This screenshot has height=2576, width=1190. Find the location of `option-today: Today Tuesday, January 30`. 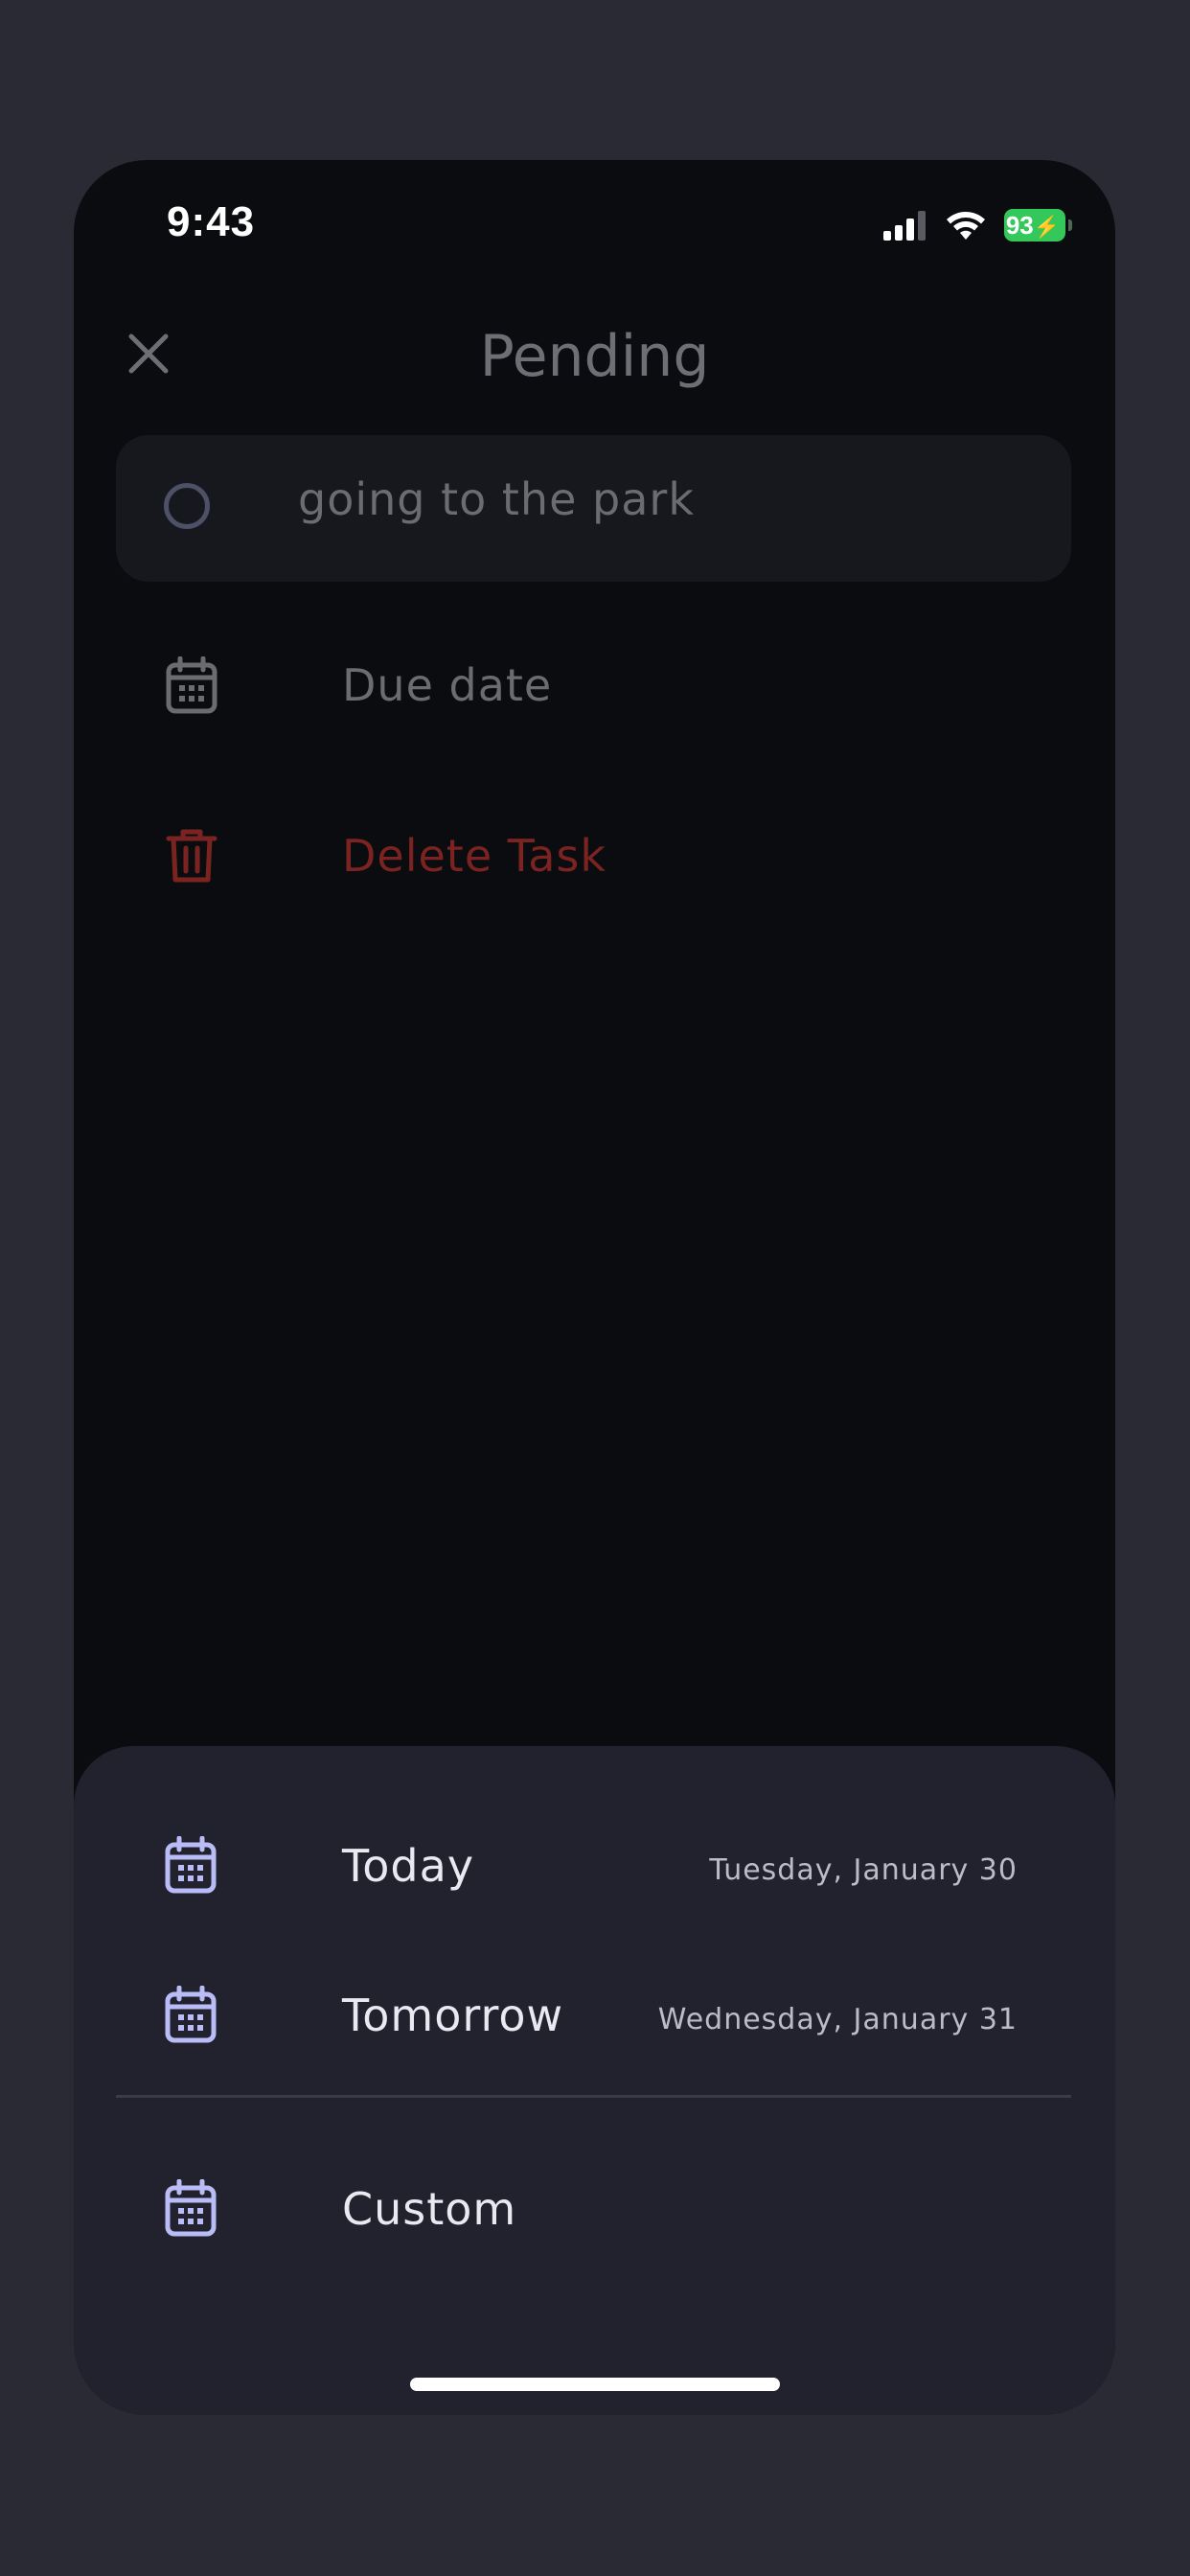

option-today: Today Tuesday, January 30 is located at coordinates (591, 1869).